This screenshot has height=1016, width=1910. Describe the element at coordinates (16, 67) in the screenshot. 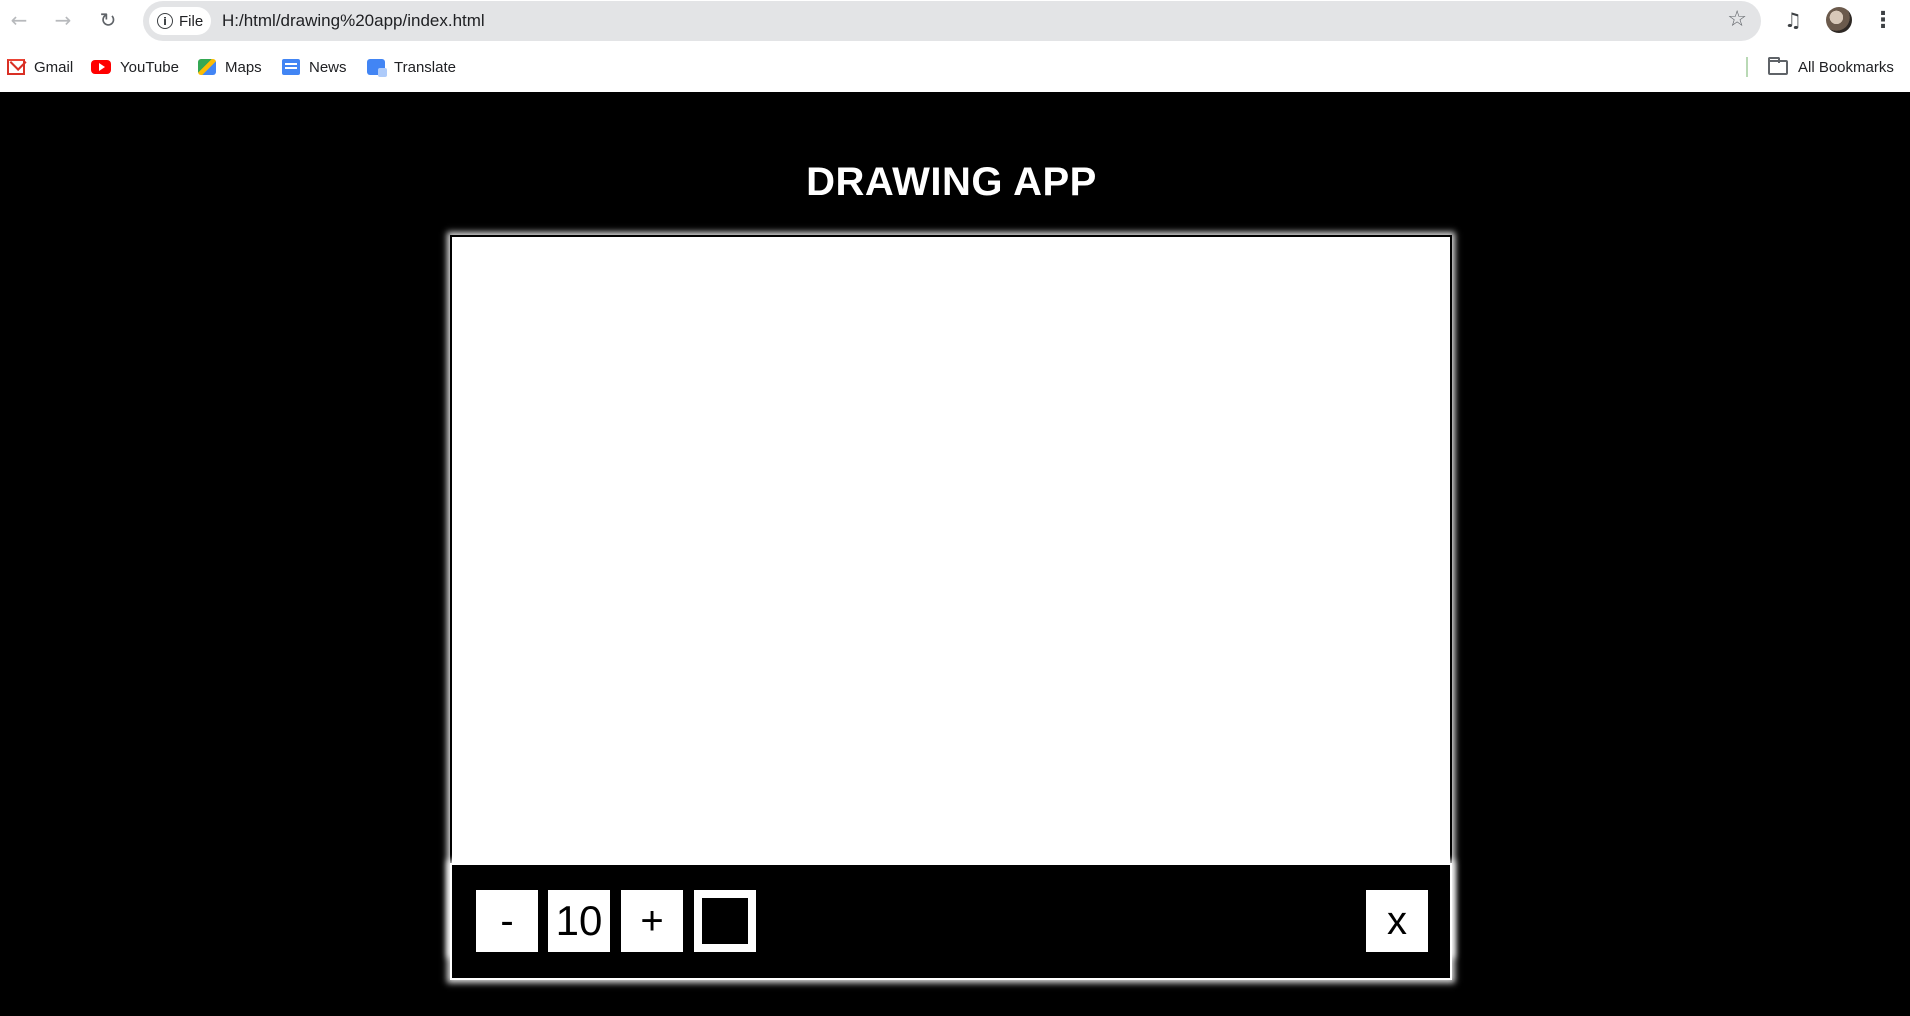

I see `gmail-icon` at that location.